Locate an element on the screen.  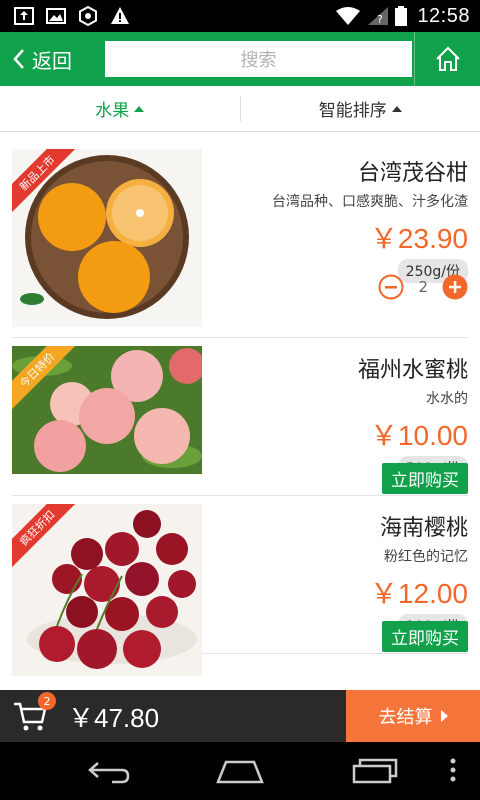
search-input: 搜索 is located at coordinates (258, 59).